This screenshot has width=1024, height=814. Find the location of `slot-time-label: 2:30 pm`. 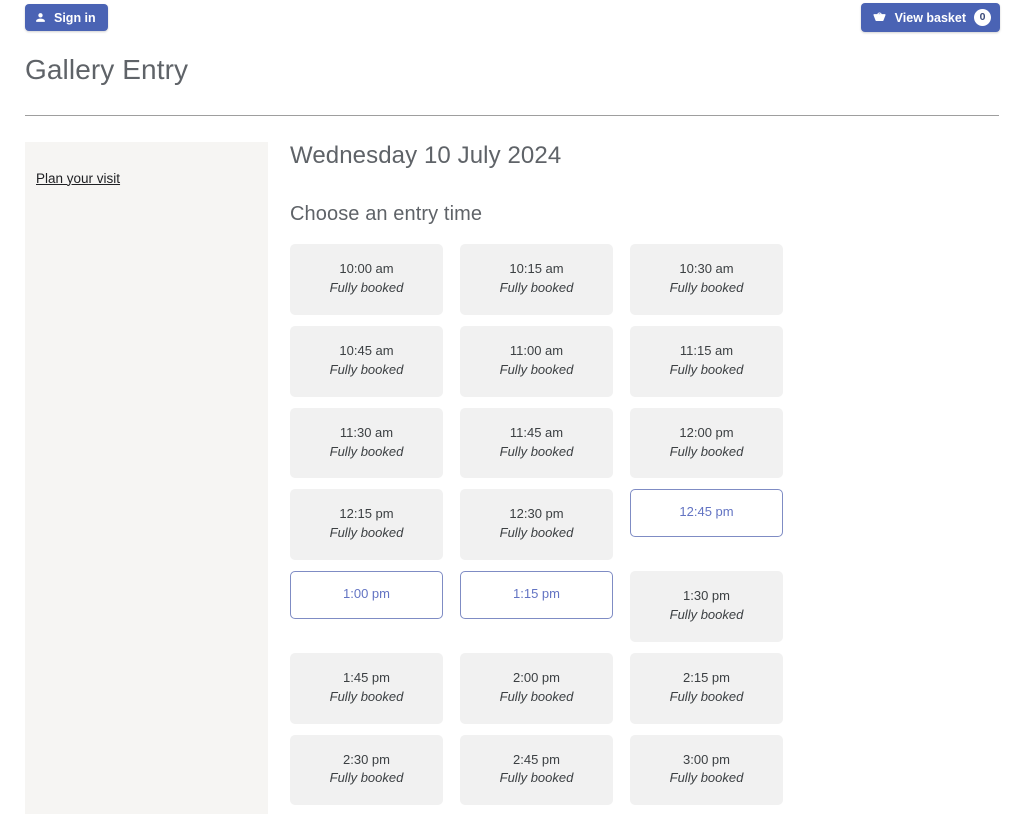

slot-time-label: 2:30 pm is located at coordinates (366, 759).